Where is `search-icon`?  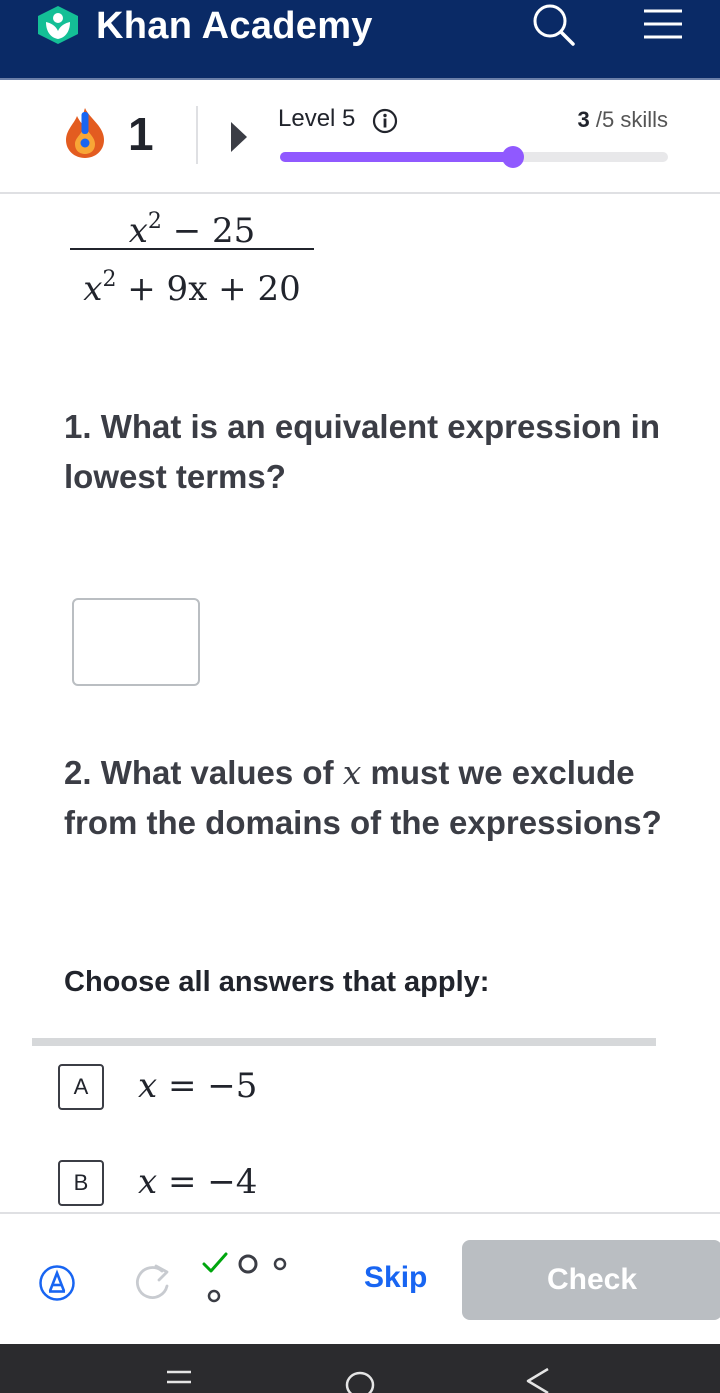
search-icon is located at coordinates (553, 25).